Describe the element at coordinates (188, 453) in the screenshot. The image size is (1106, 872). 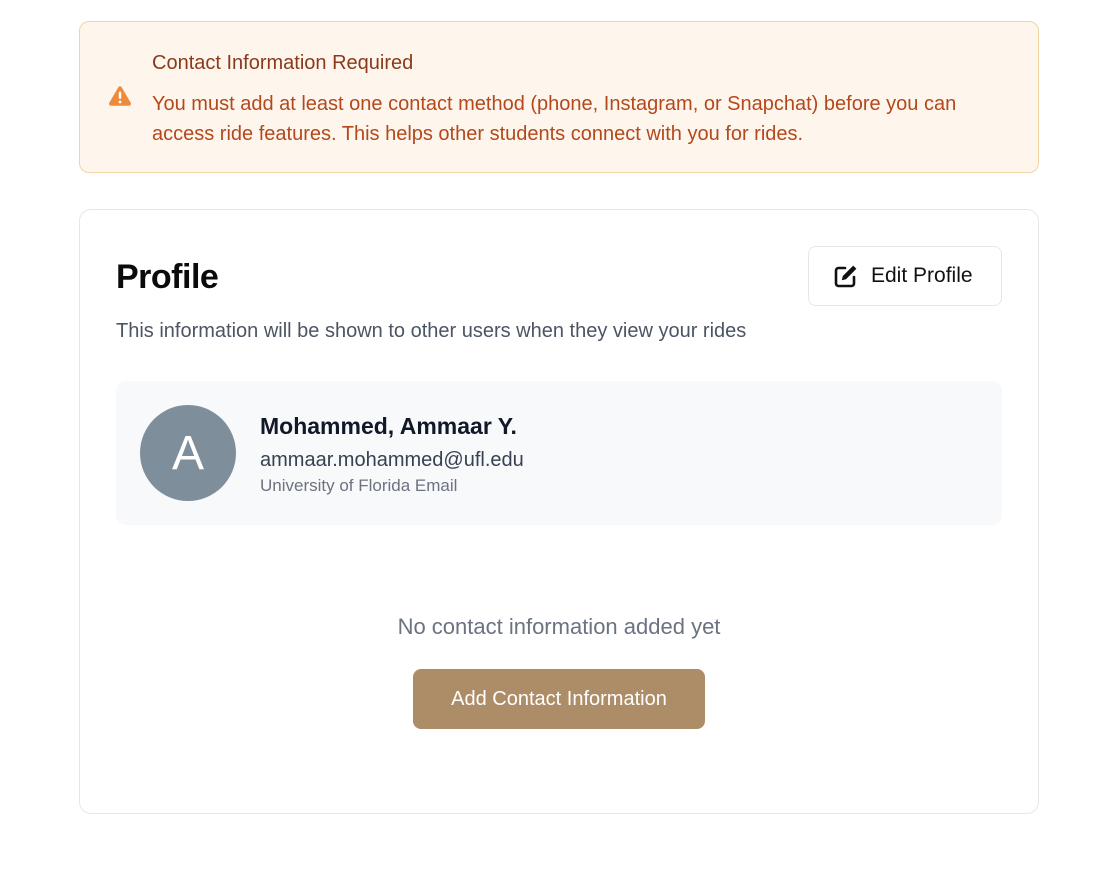
I see `avatar: A` at that location.